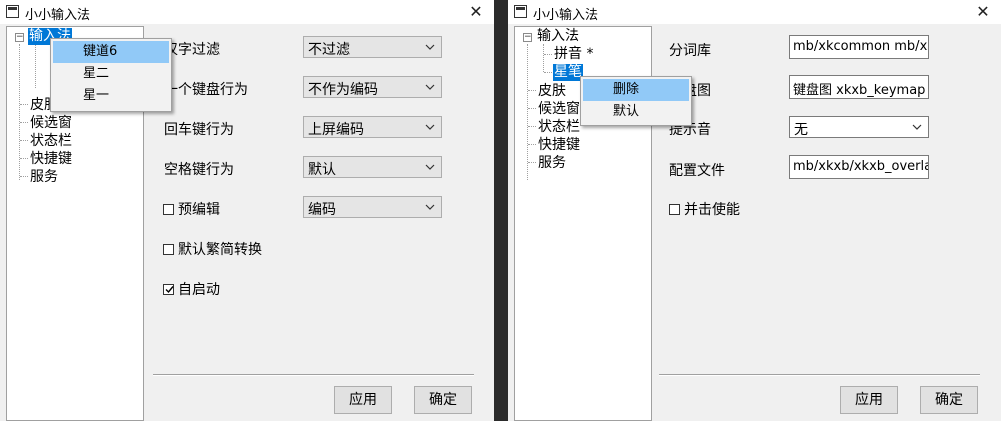 The width and height of the screenshot is (1001, 421). What do you see at coordinates (199, 210) in the screenshot?
I see `preedit-label: 预编辑` at bounding box center [199, 210].